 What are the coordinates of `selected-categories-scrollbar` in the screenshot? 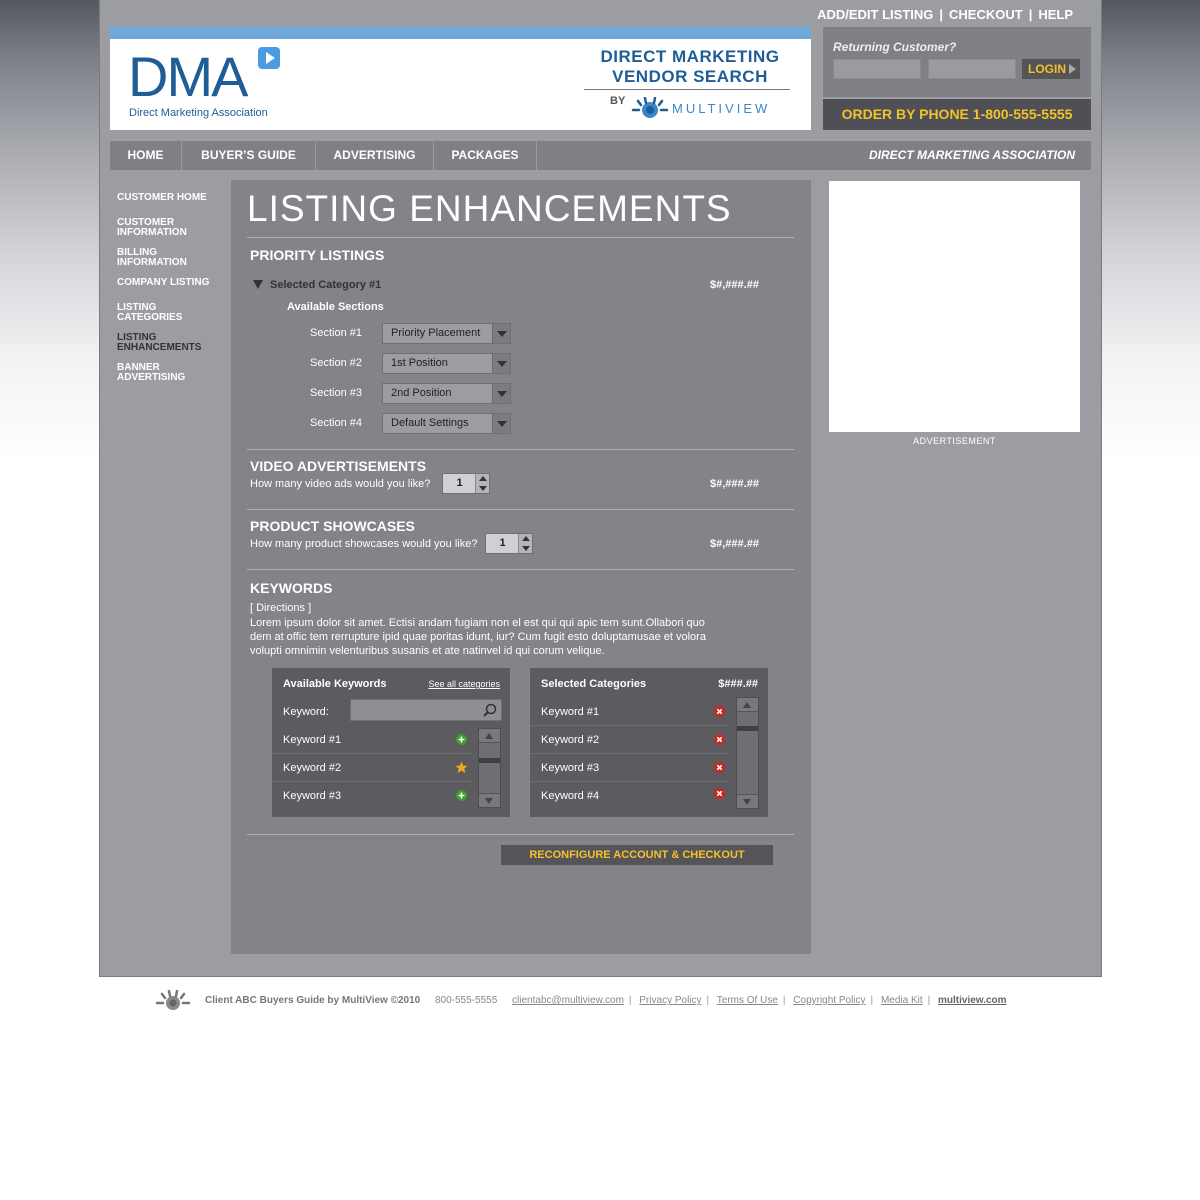 It's located at (747, 753).